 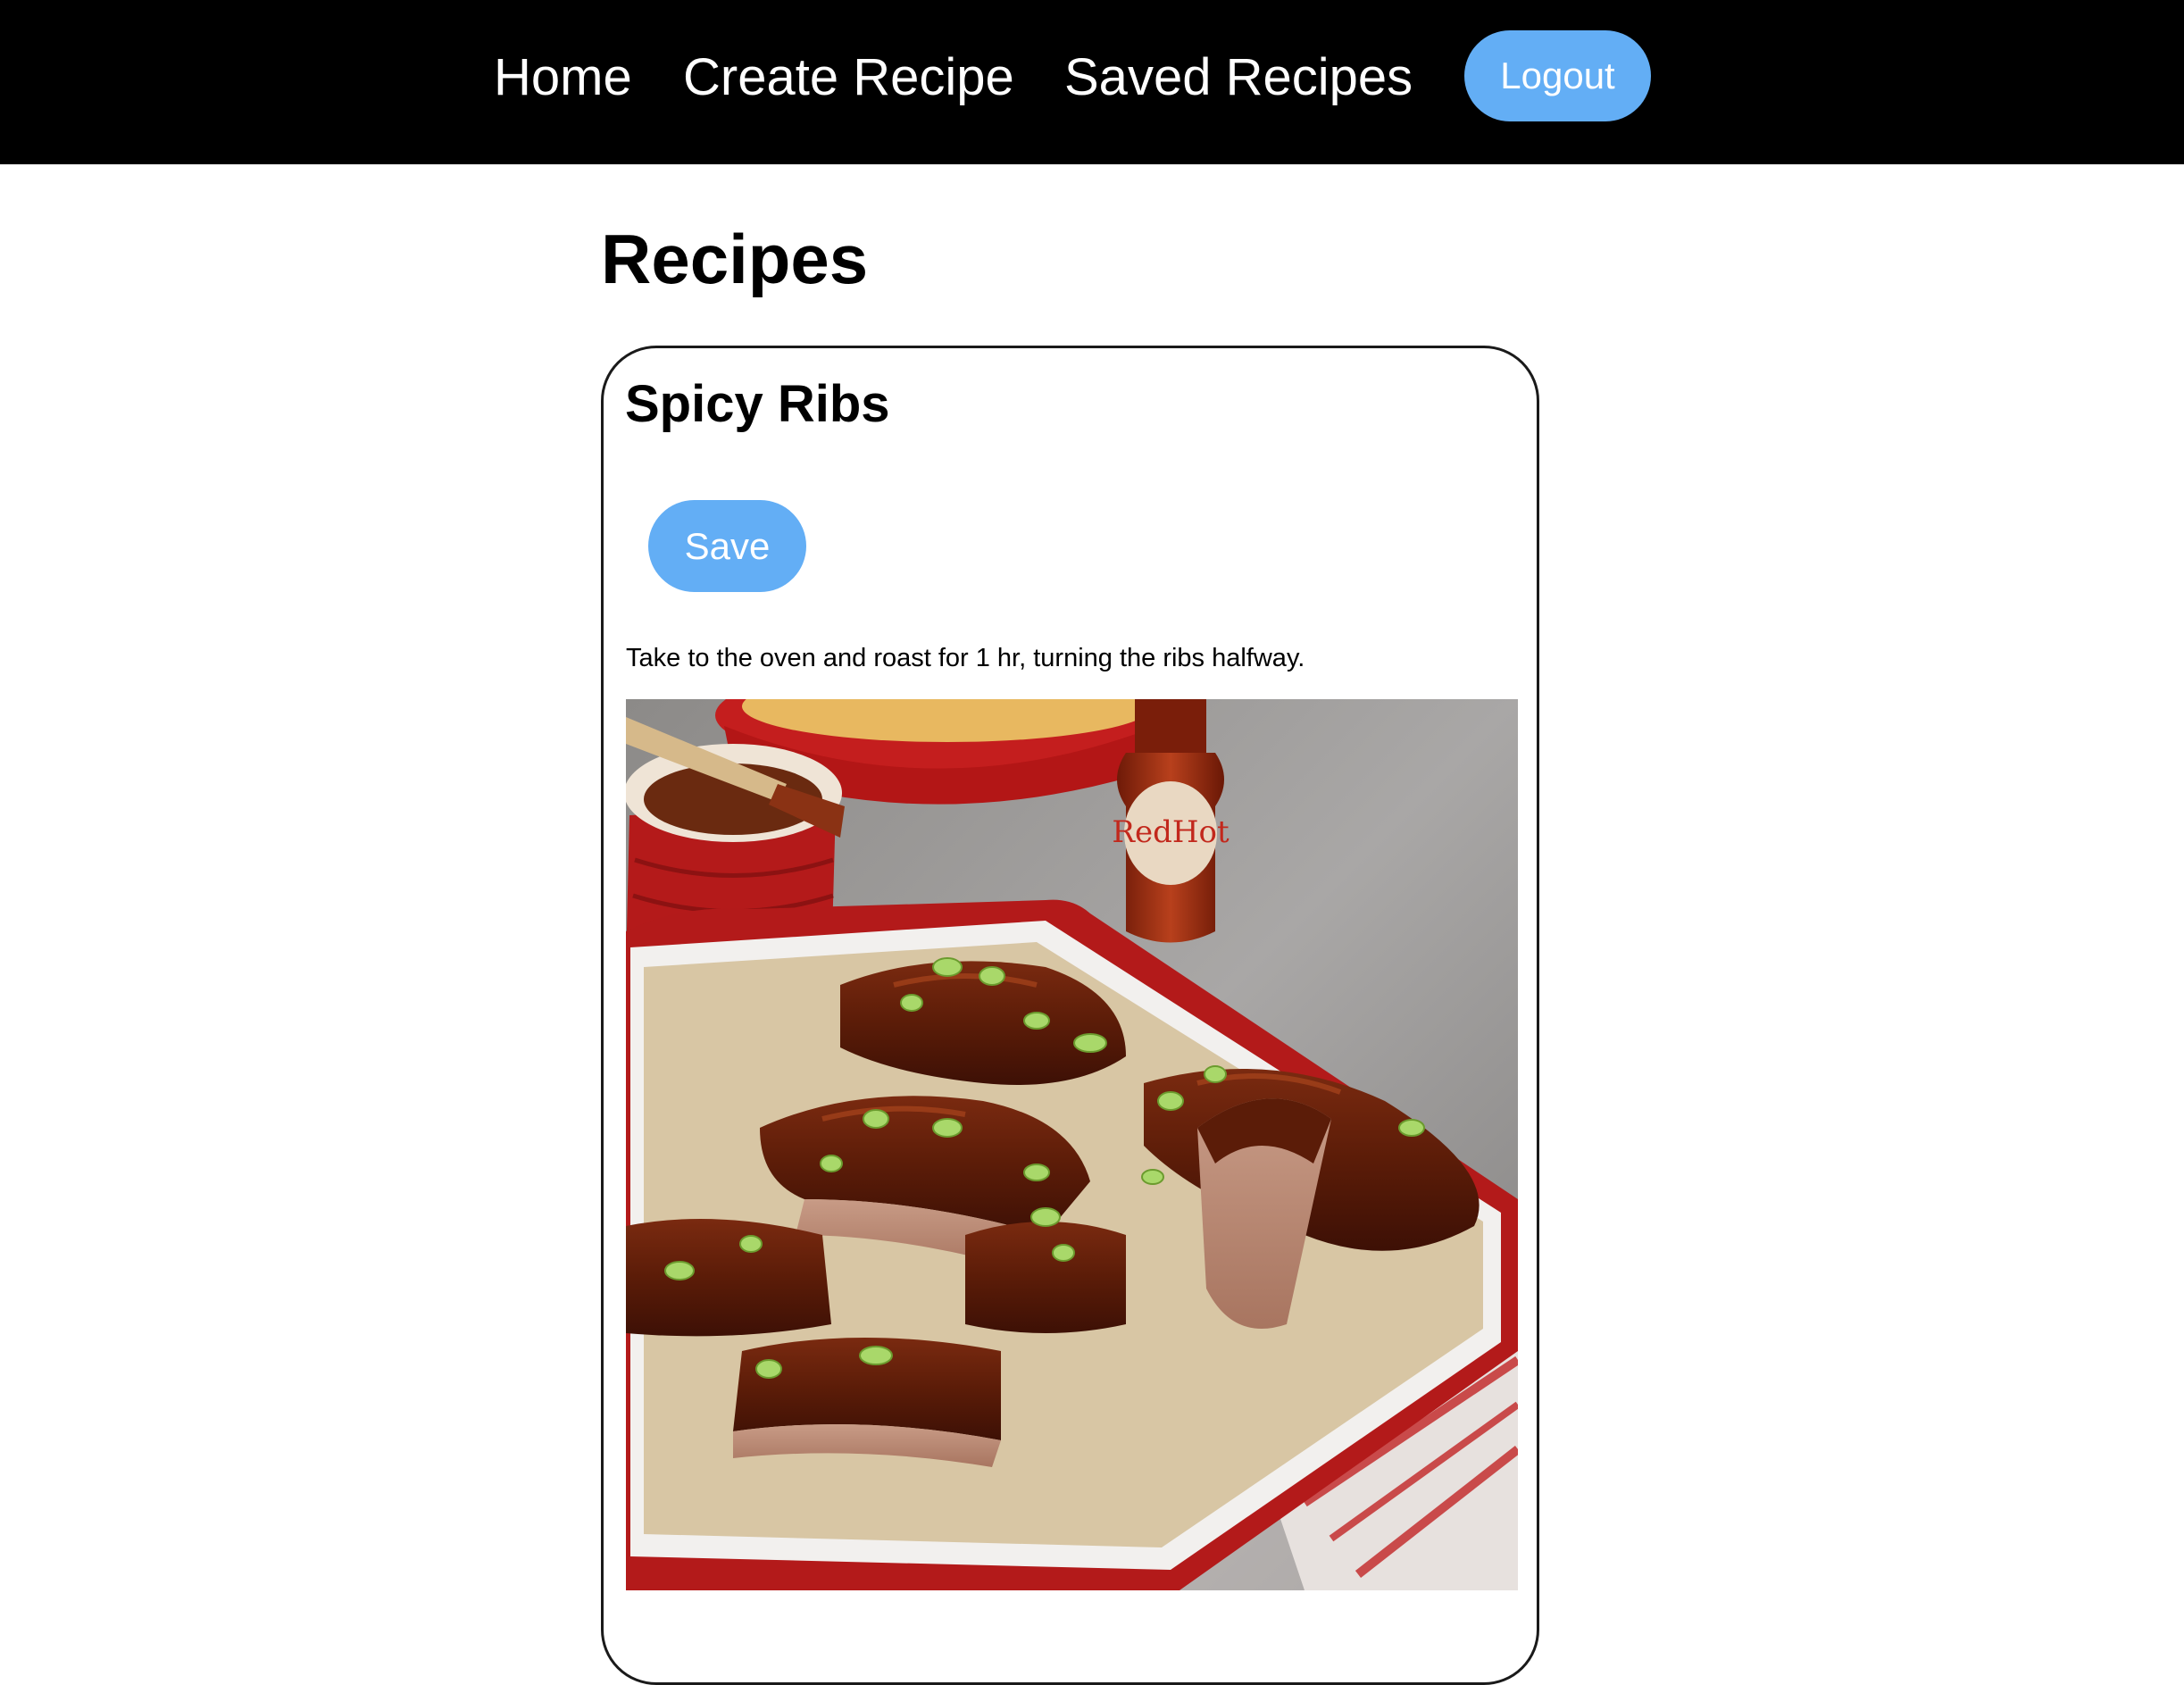 I want to click on page-title: Recipes, so click(x=735, y=259).